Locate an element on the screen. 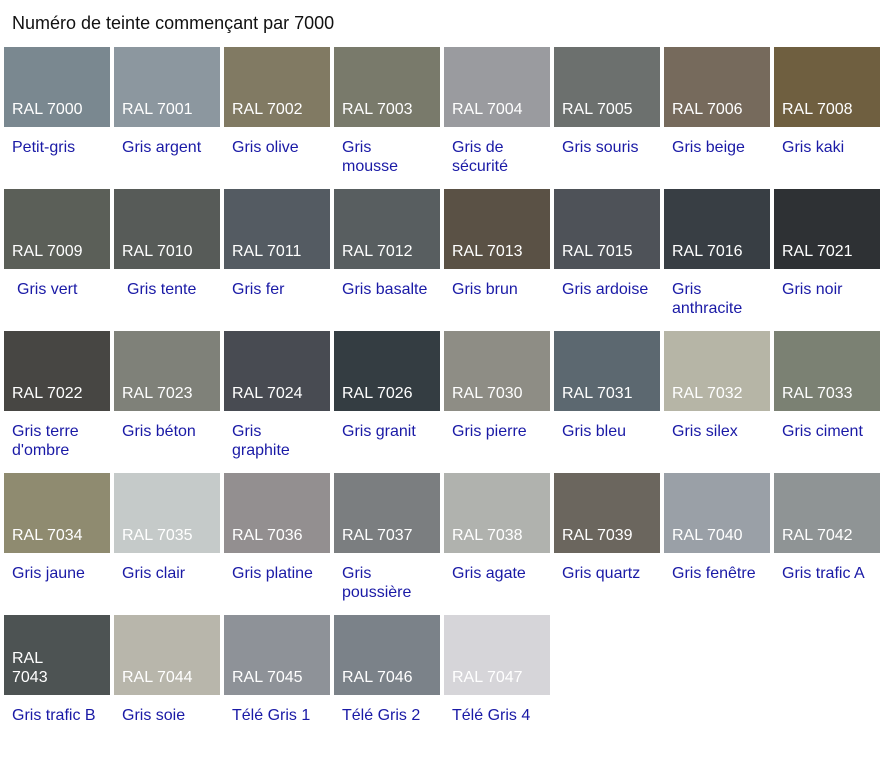 The image size is (884, 757). color-swatch: RAL 7010 is located at coordinates (167, 229).